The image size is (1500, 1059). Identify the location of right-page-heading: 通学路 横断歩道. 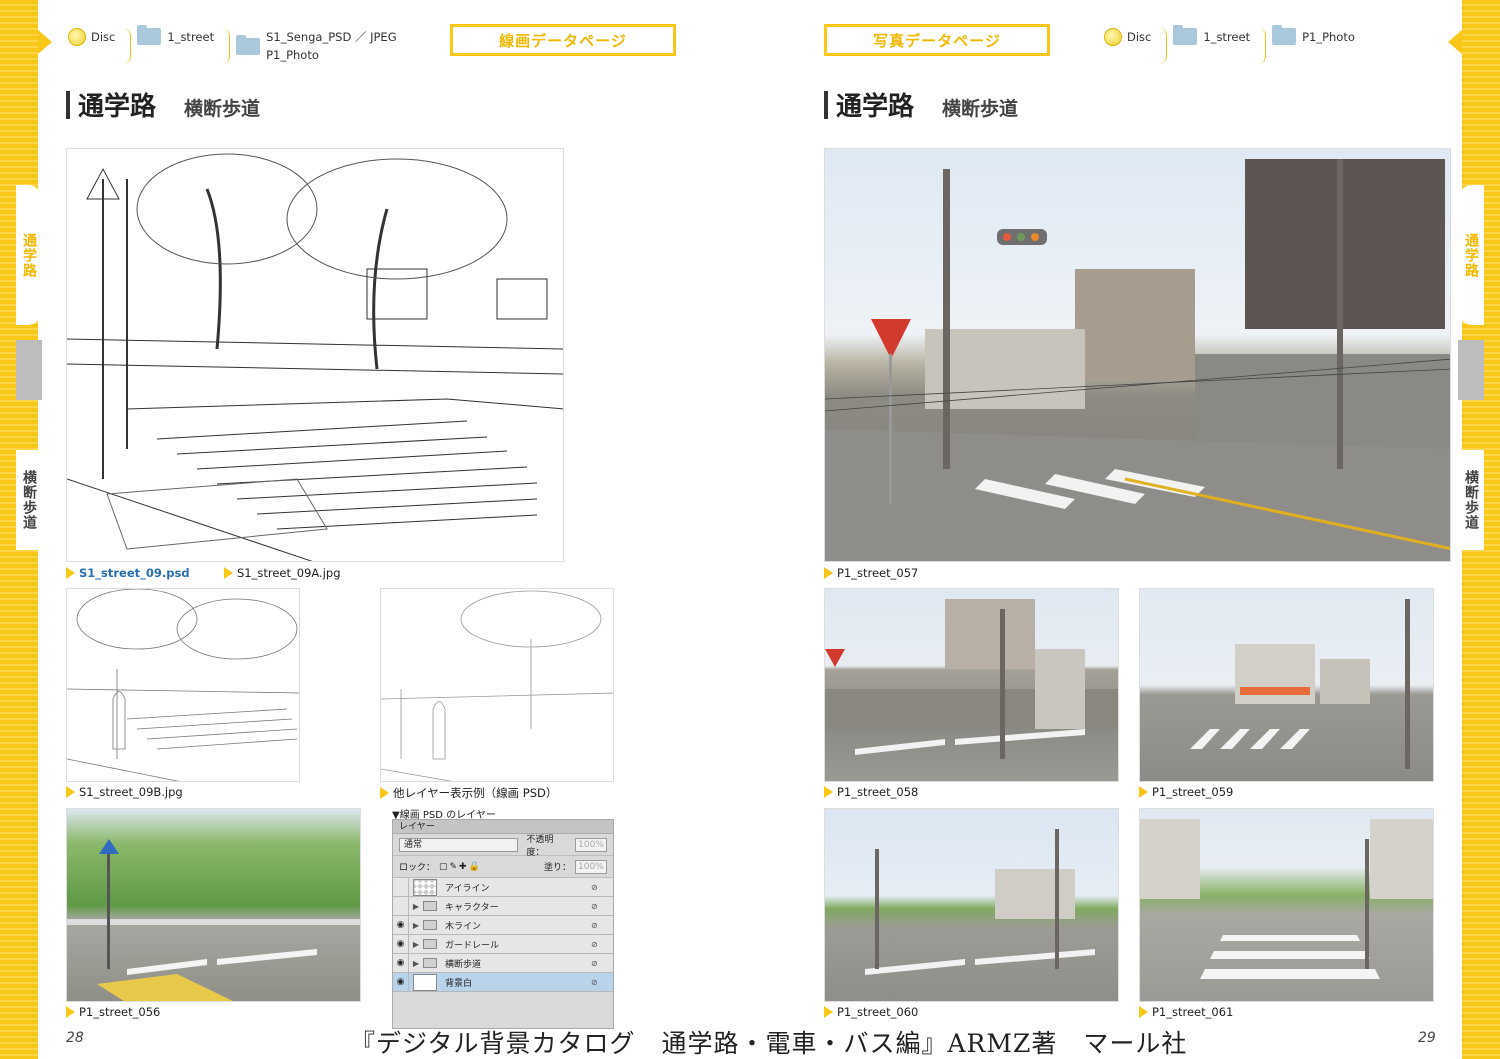
(921, 104).